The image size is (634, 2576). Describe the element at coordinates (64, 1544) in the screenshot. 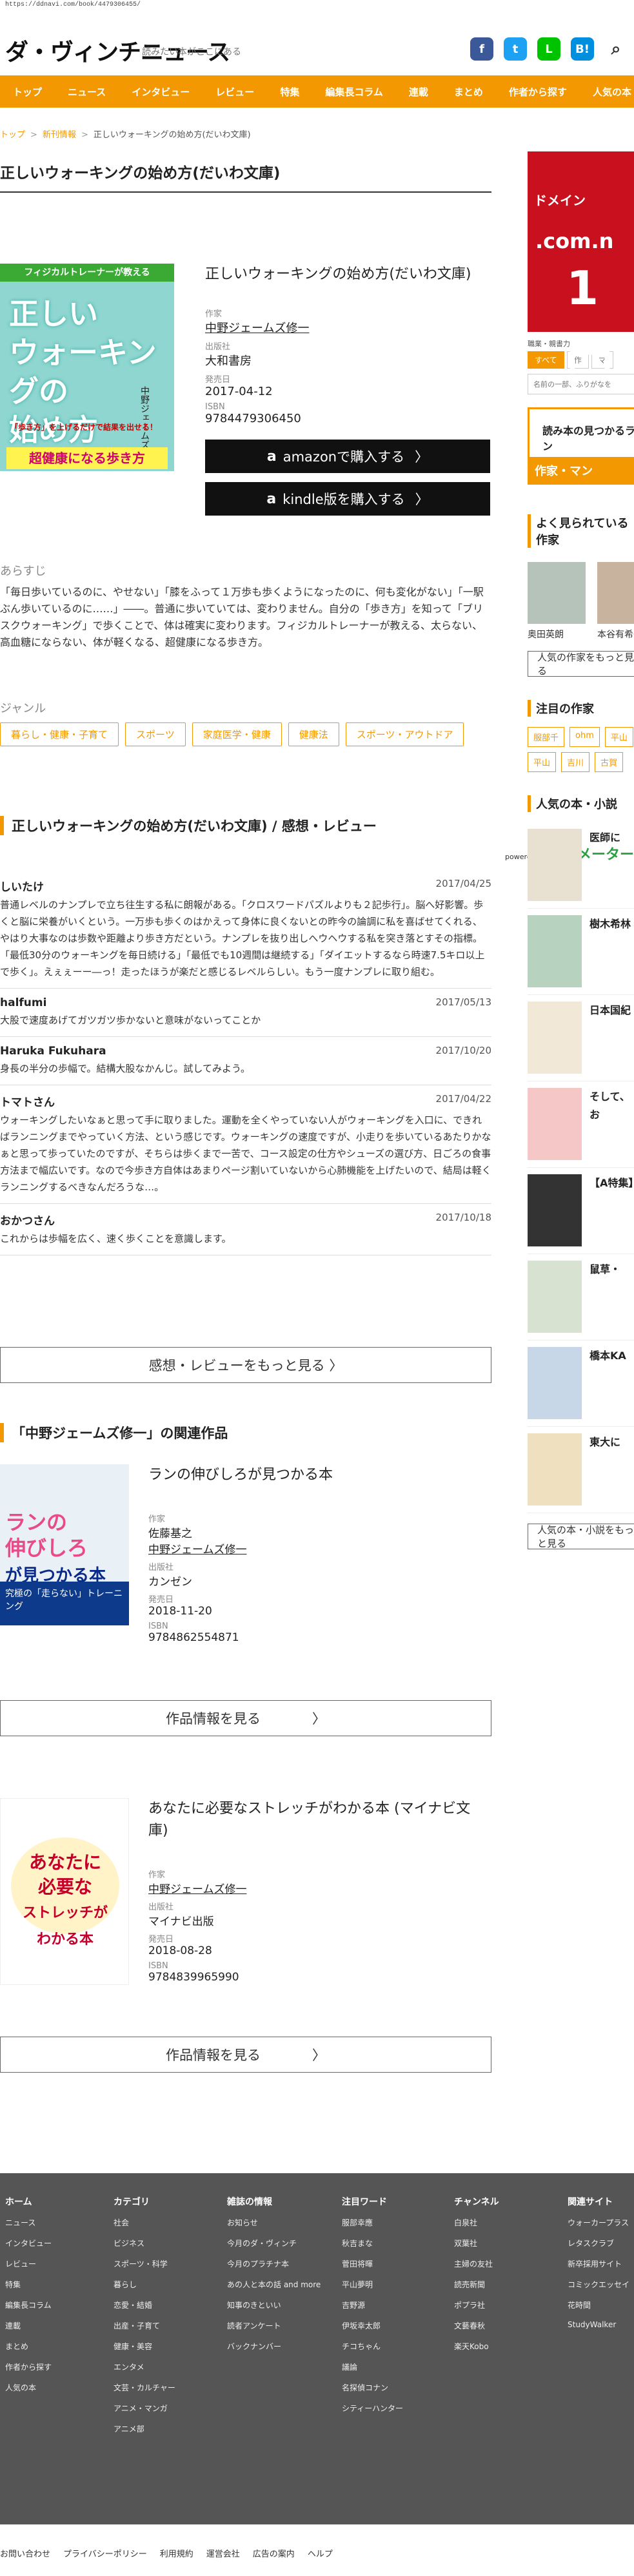

I see `related-cover: ランの 伸びしろ が見つかる本 究極の「走らない」トレーニング` at that location.